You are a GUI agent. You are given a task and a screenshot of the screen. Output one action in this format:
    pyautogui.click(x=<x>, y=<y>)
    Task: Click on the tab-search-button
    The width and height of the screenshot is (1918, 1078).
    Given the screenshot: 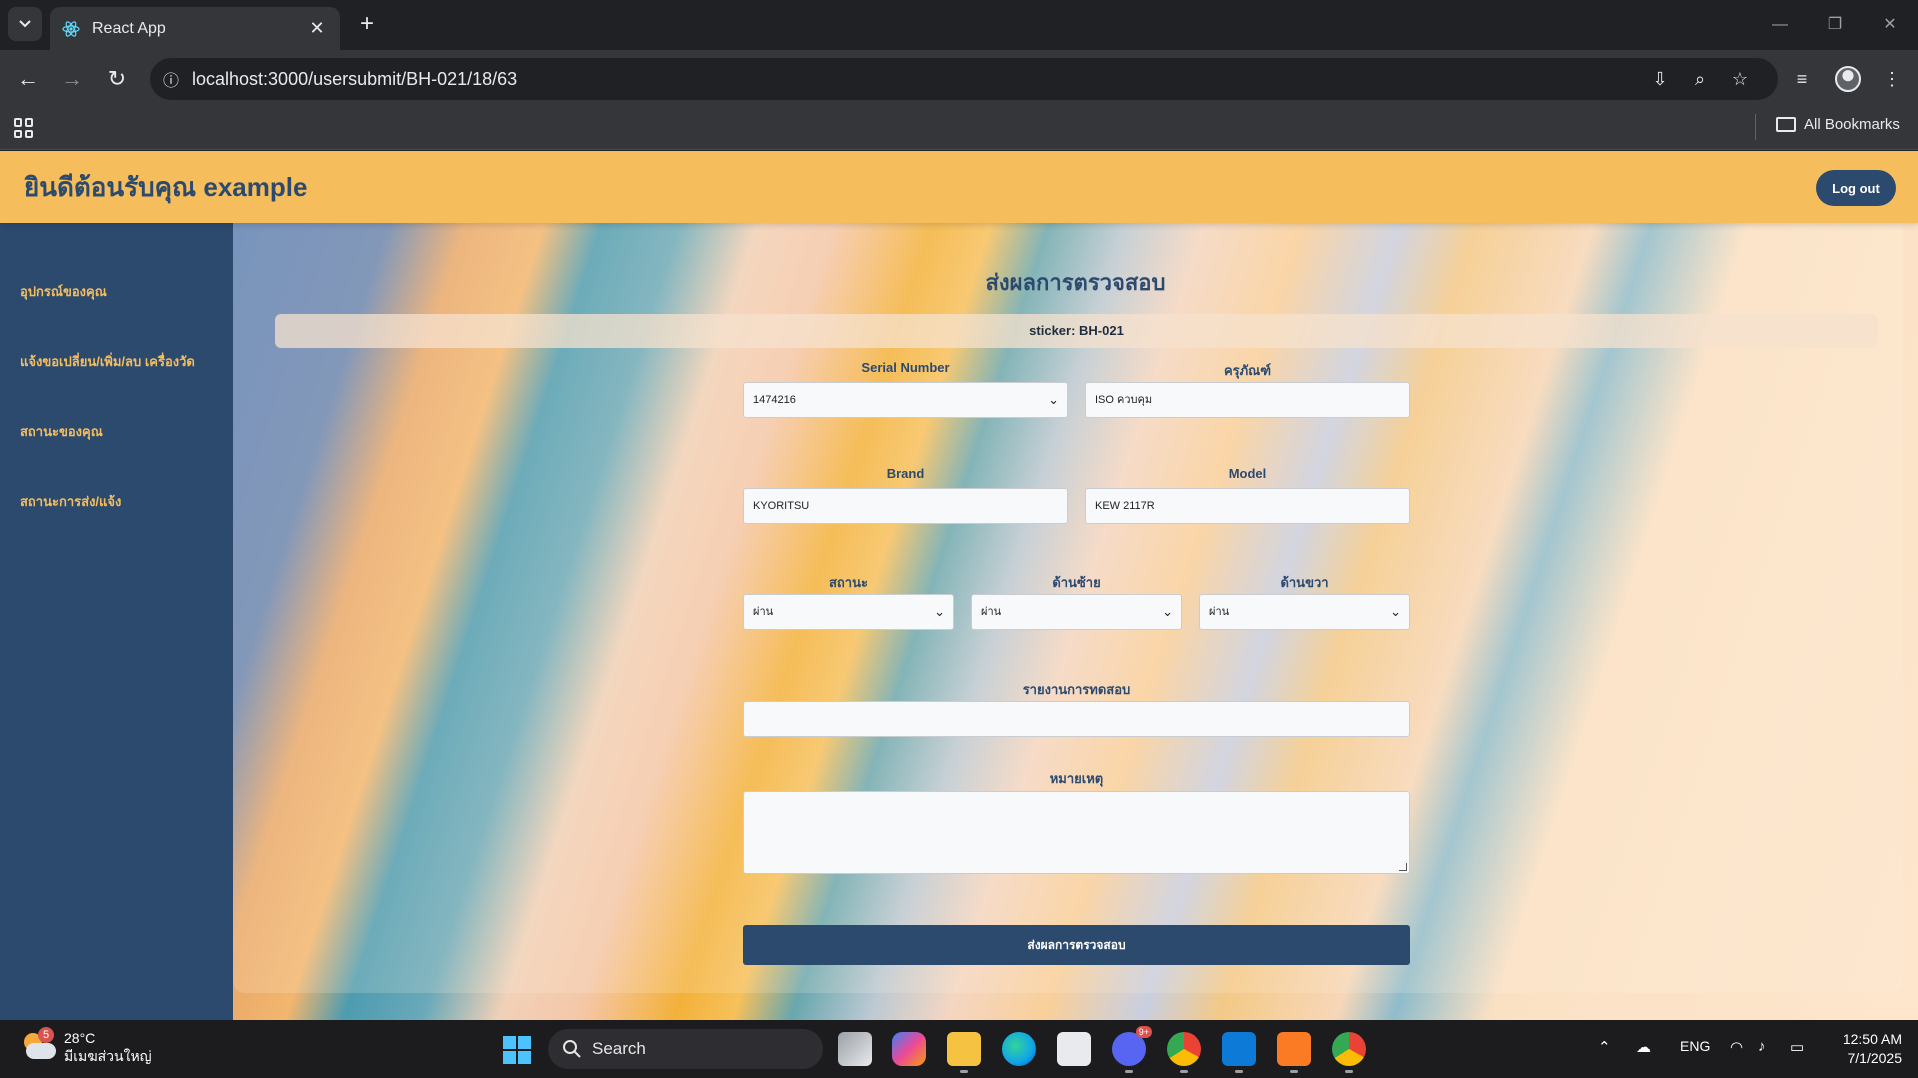 What is the action you would take?
    pyautogui.click(x=25, y=24)
    